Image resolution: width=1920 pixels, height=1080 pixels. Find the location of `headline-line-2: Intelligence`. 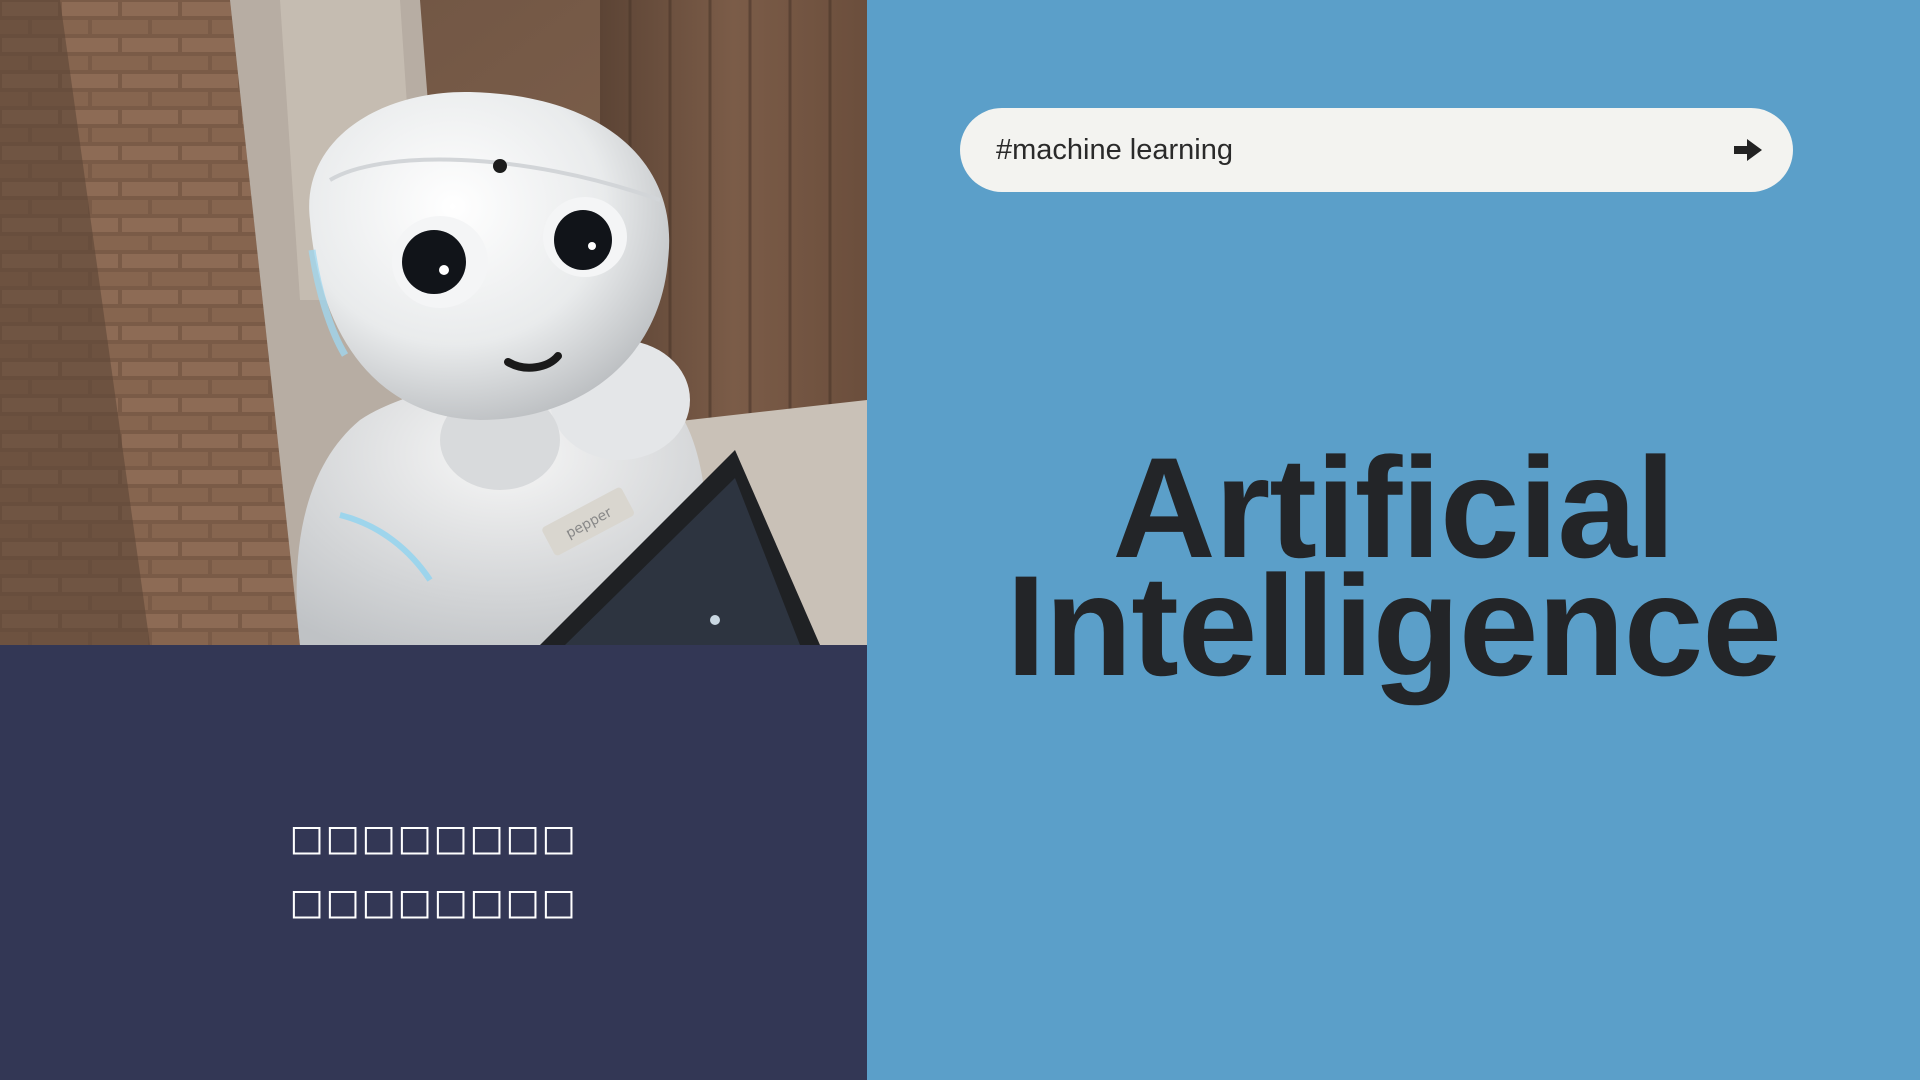

headline-line-2: Intelligence is located at coordinates (1394, 626).